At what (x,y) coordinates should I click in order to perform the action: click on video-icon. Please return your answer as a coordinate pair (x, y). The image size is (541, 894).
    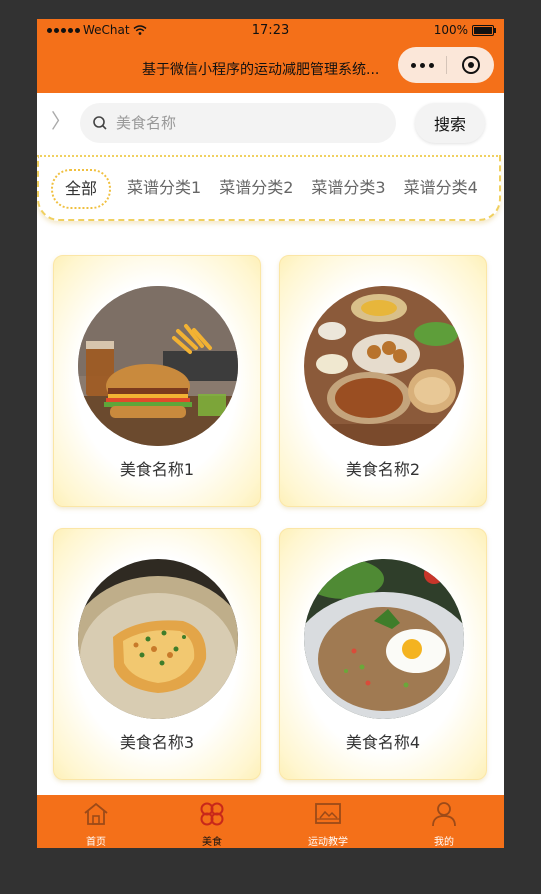
    Looking at the image, I should click on (328, 813).